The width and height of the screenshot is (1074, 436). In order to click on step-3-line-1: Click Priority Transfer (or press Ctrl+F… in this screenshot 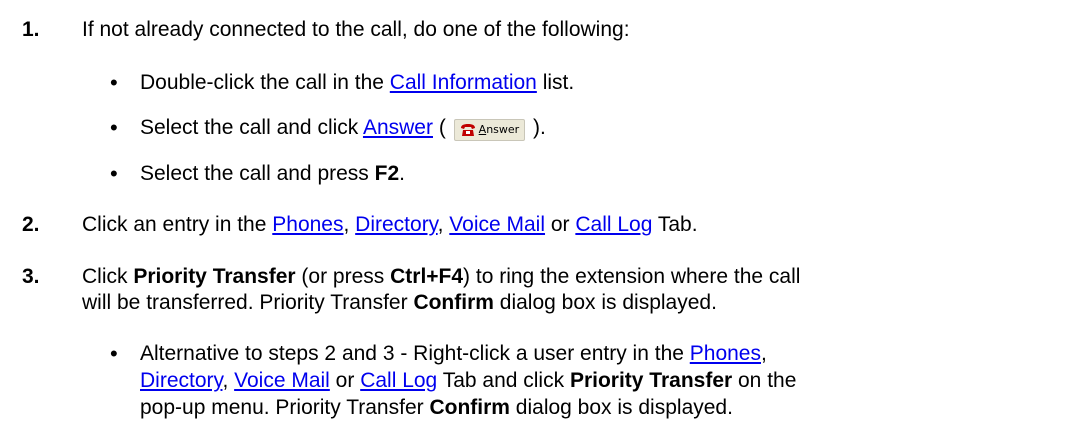, I will do `click(441, 277)`.